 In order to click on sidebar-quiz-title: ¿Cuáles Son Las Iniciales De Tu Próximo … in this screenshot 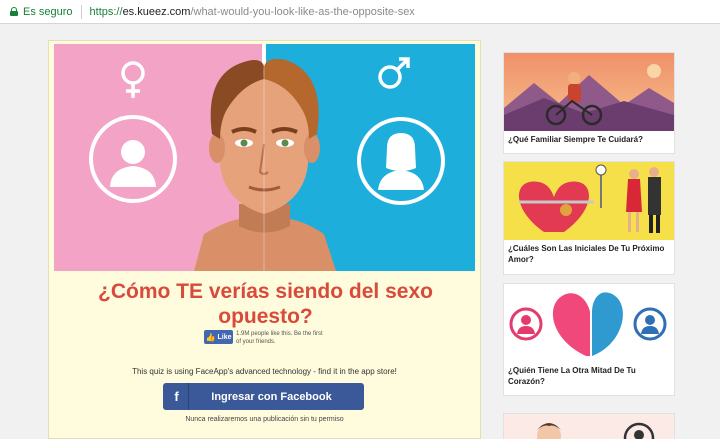, I will do `click(586, 254)`.